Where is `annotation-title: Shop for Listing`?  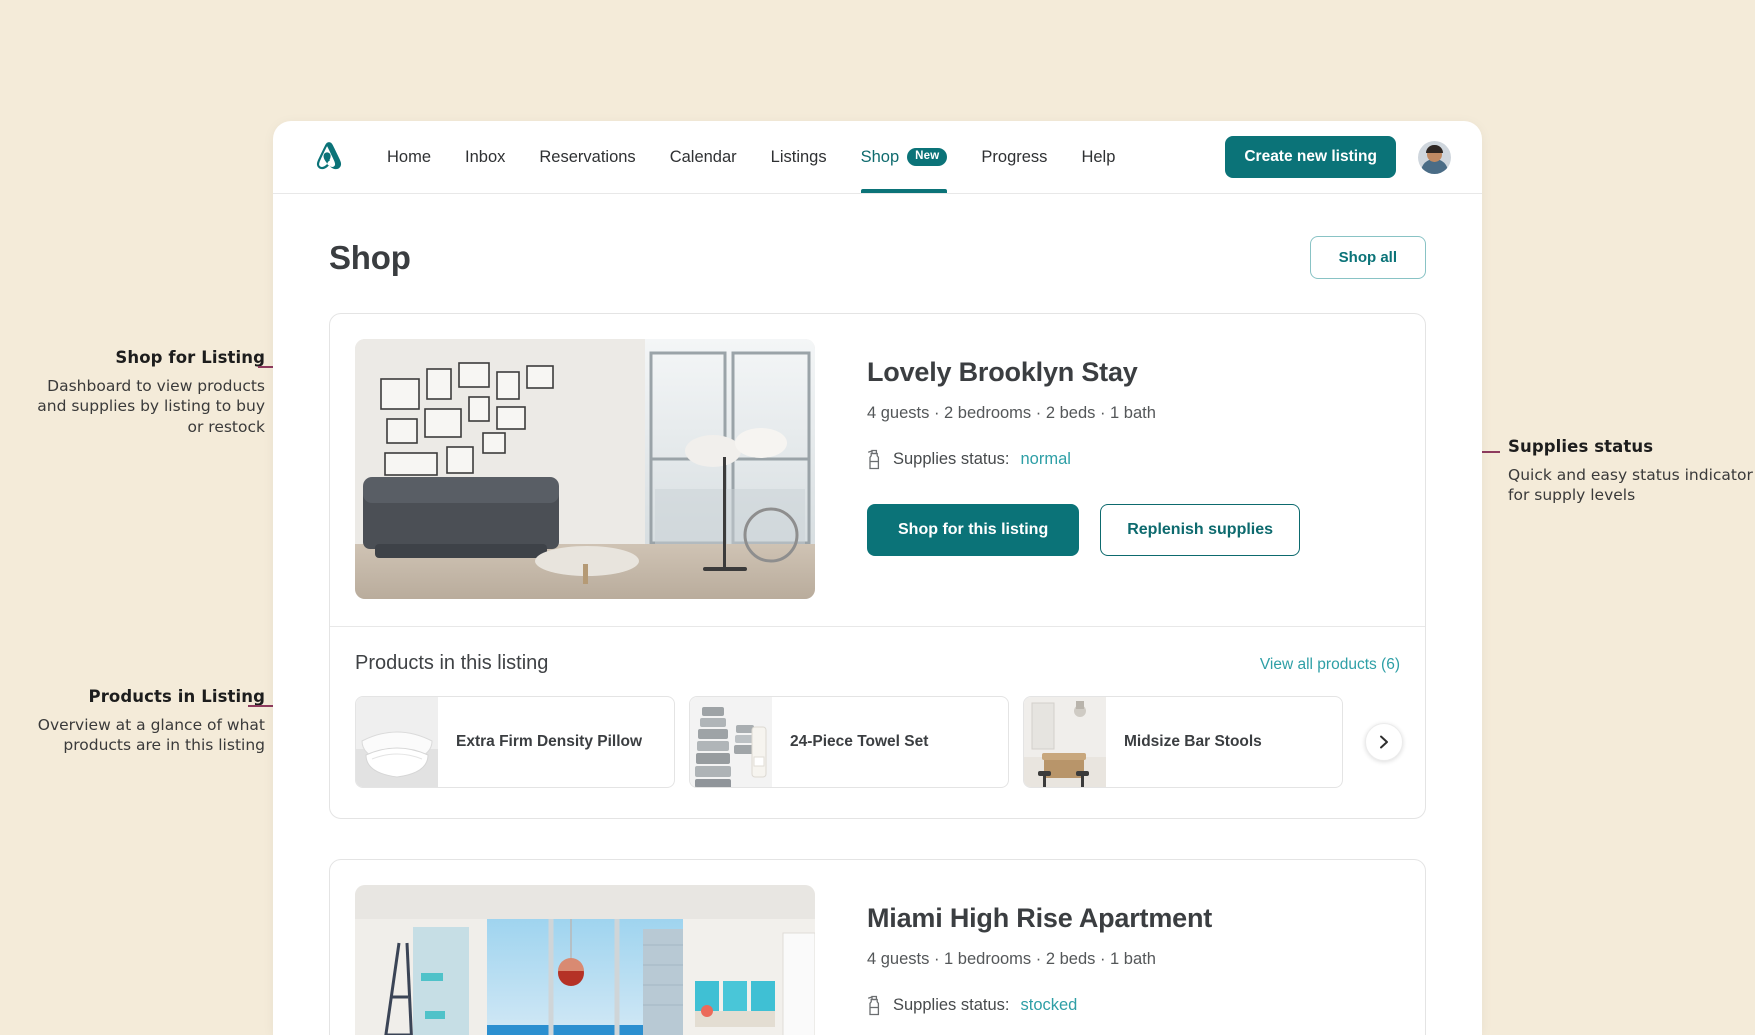 annotation-title: Shop for Listing is located at coordinates (190, 357).